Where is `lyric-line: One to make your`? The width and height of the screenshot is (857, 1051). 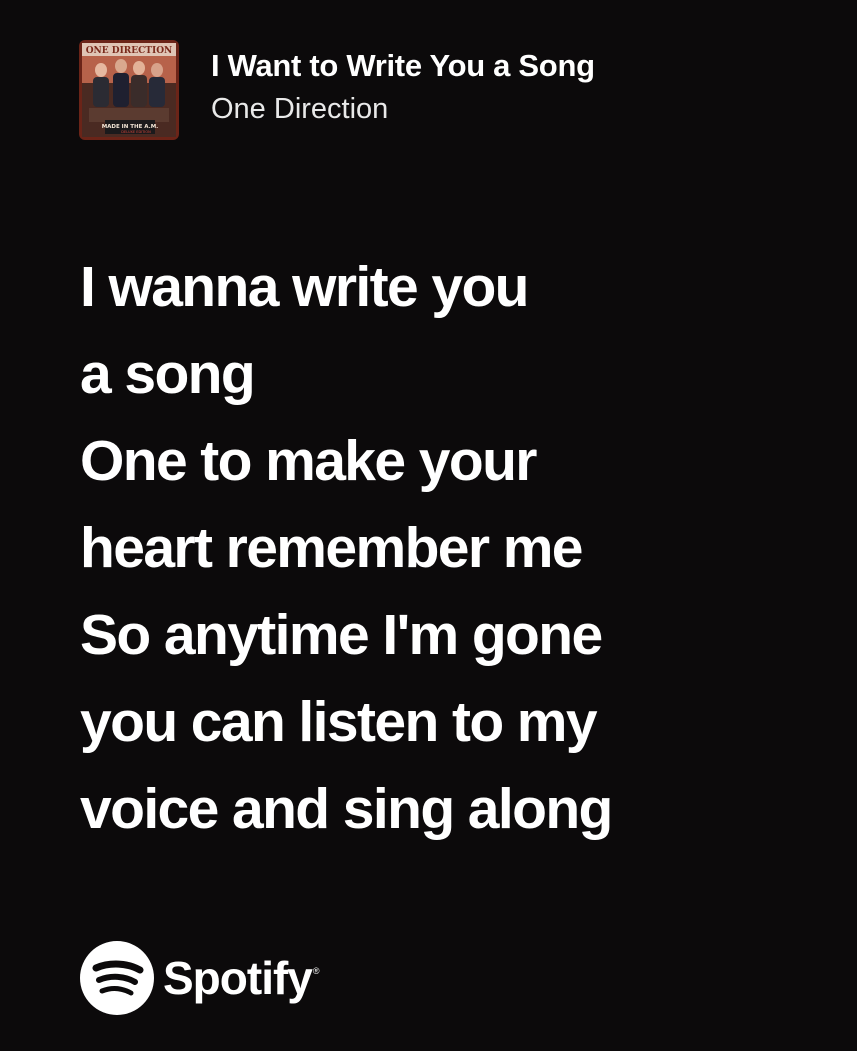 lyric-line: One to make your is located at coordinates (308, 461).